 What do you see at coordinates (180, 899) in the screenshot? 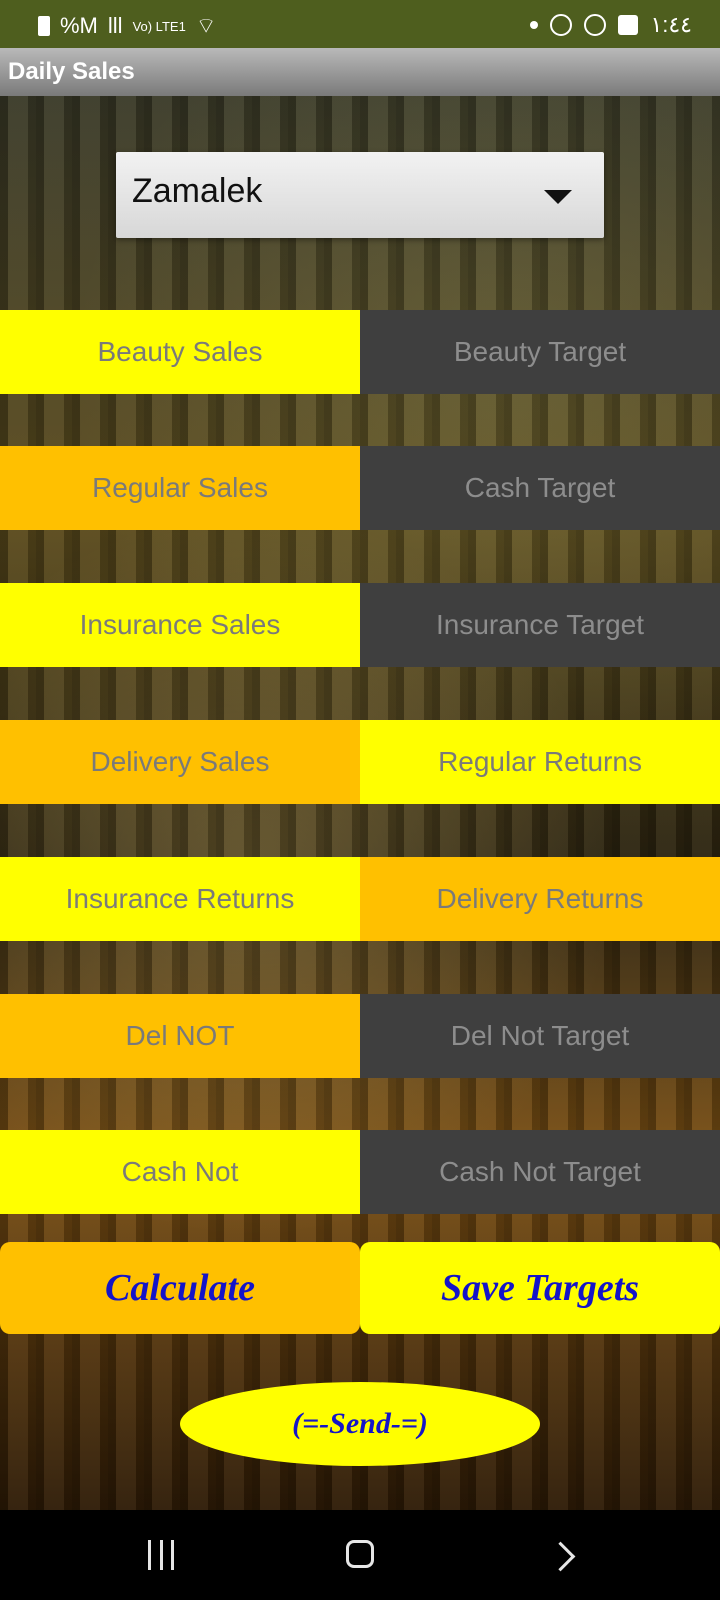
I see `insurance-returns-input: Insurance Returns` at bounding box center [180, 899].